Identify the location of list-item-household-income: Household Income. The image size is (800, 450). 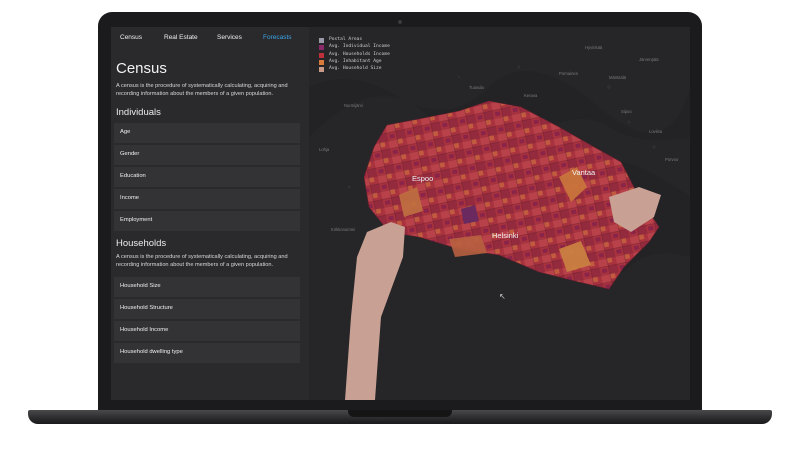
(207, 331).